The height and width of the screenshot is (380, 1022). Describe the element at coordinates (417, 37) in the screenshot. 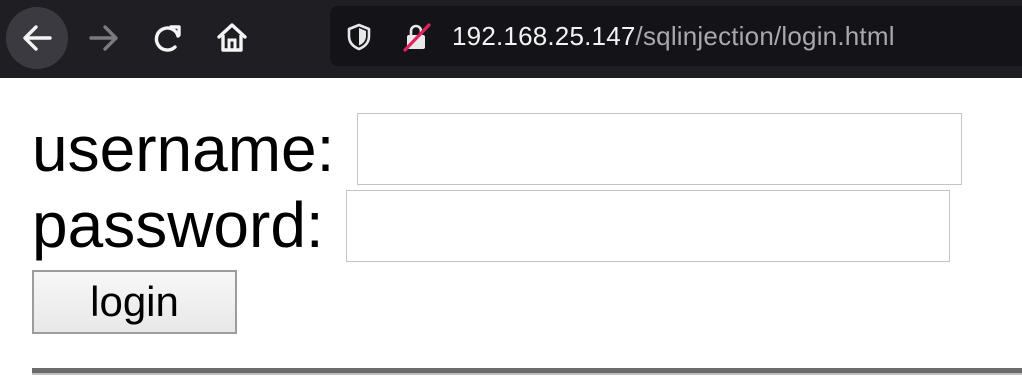

I see `insecure-lock-icon` at that location.